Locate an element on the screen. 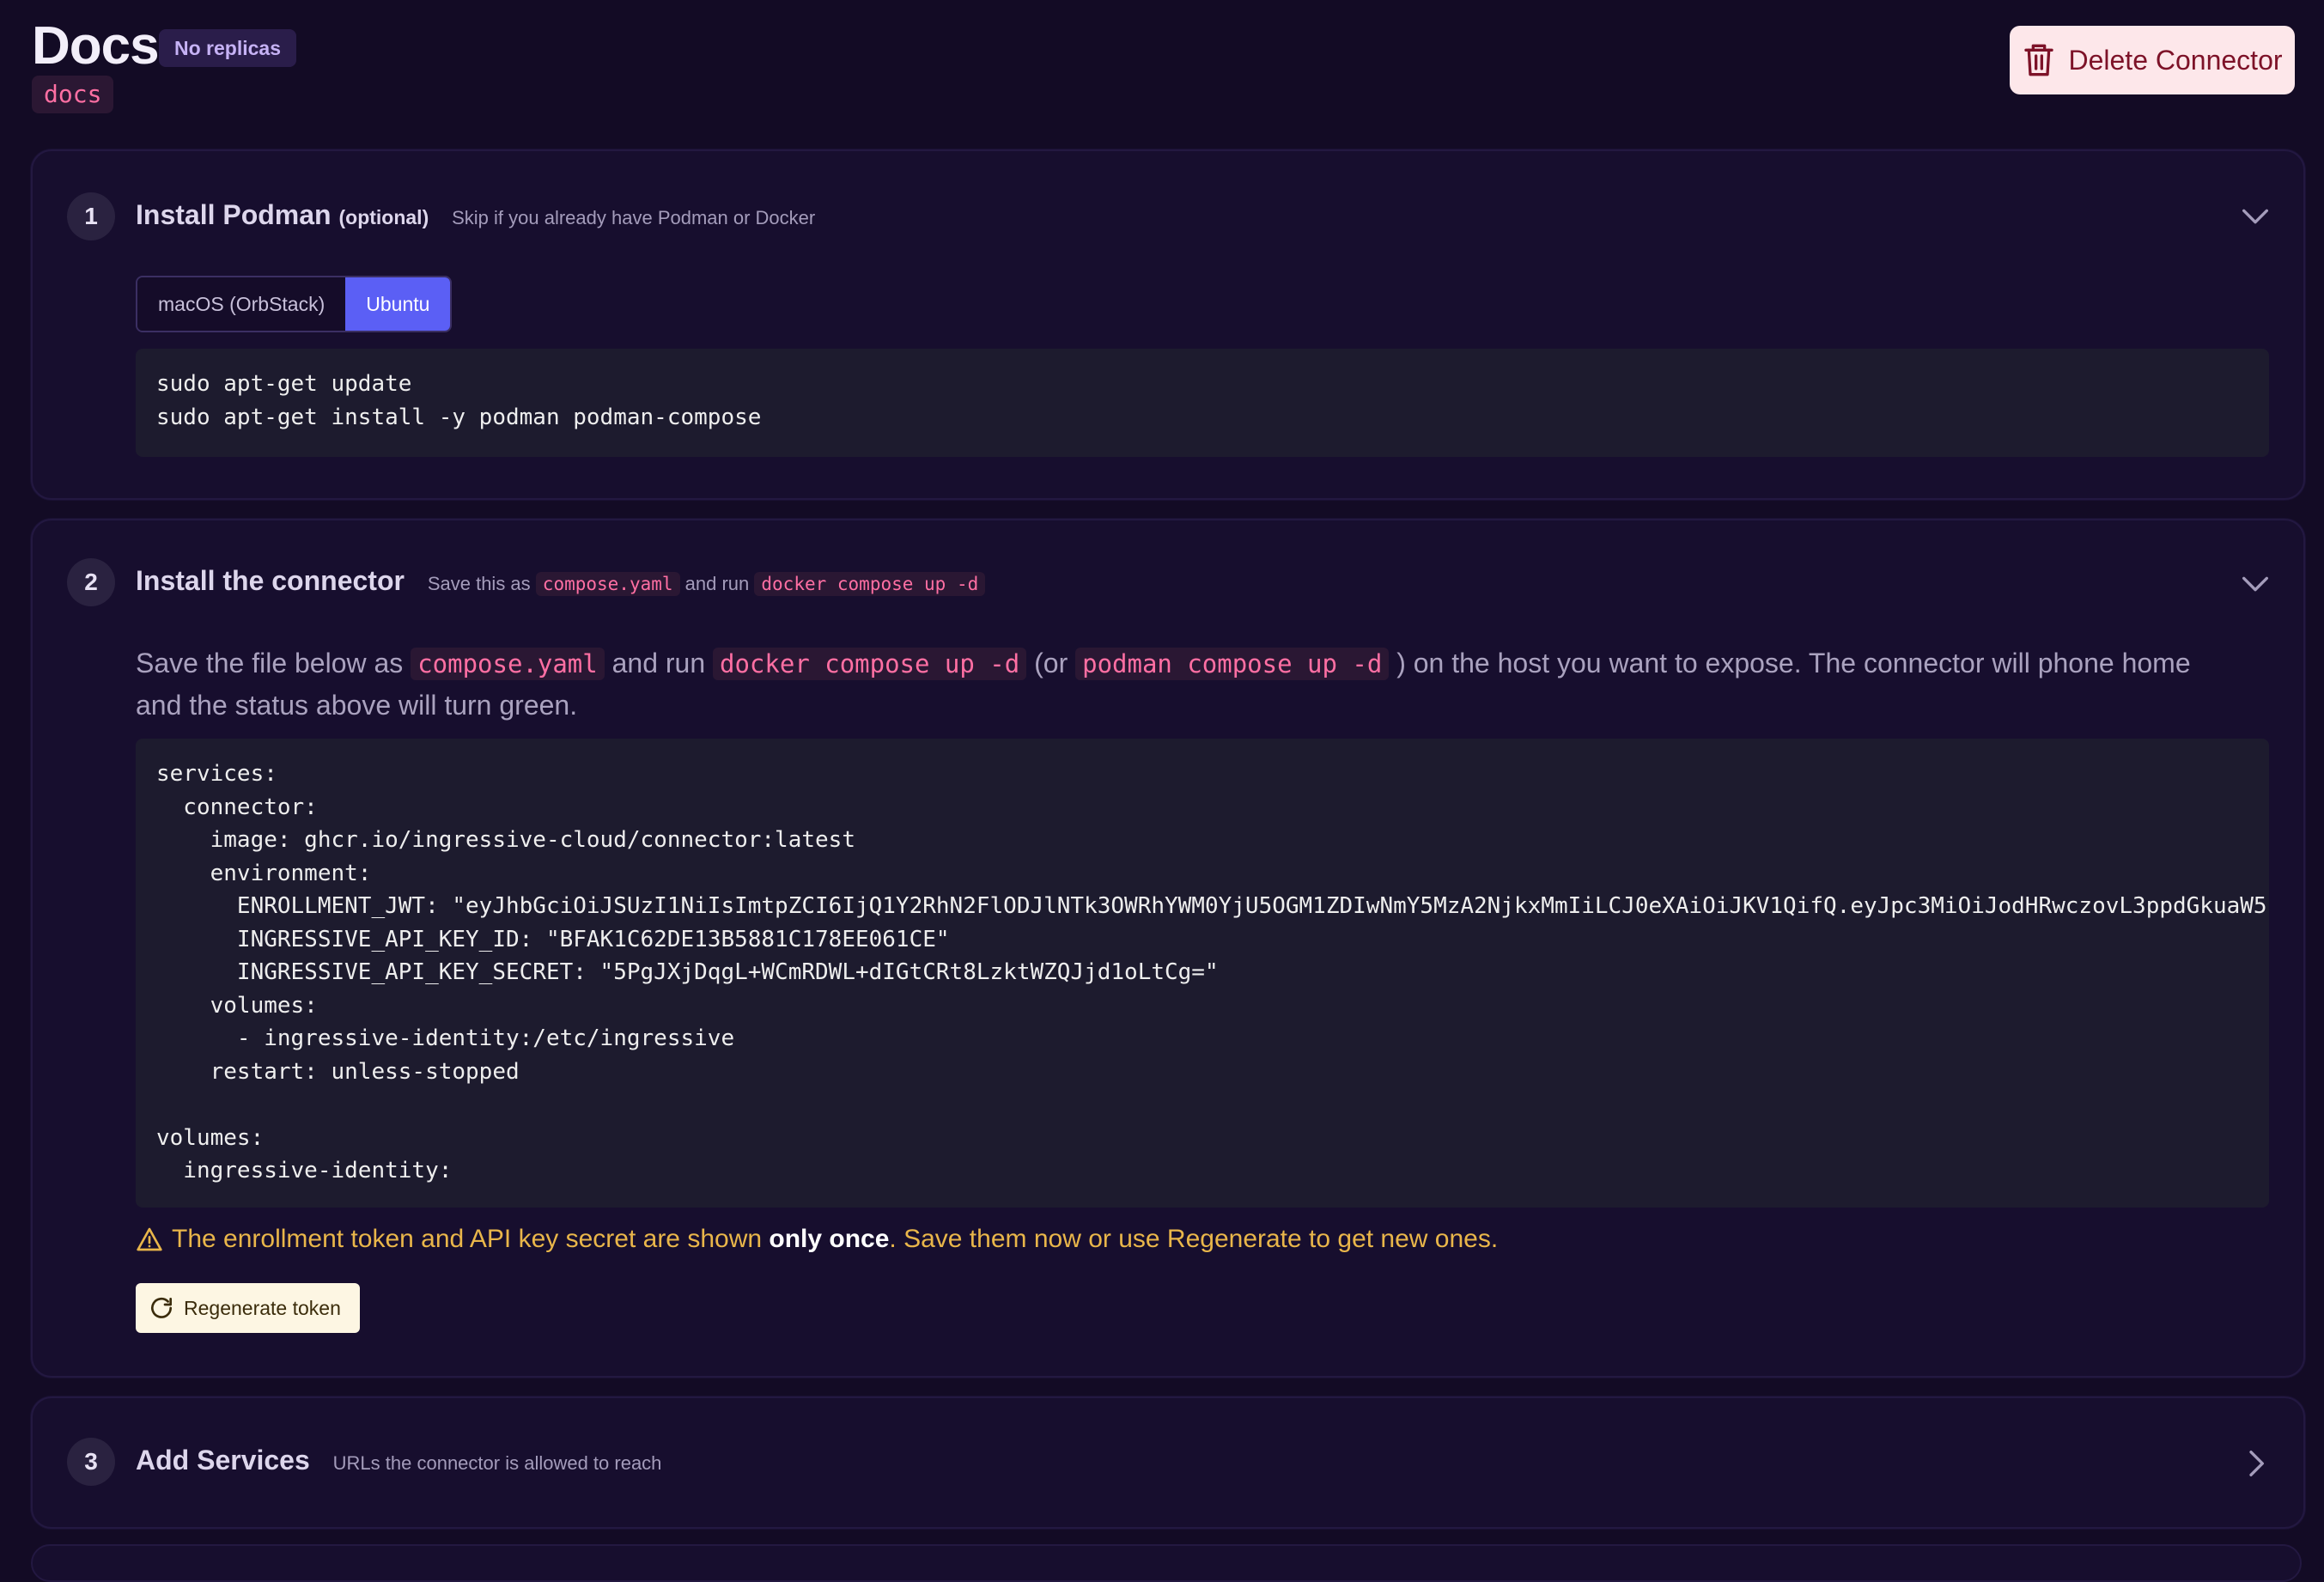 The width and height of the screenshot is (2324, 1582). instruction-text-2: and run is located at coordinates (659, 663).